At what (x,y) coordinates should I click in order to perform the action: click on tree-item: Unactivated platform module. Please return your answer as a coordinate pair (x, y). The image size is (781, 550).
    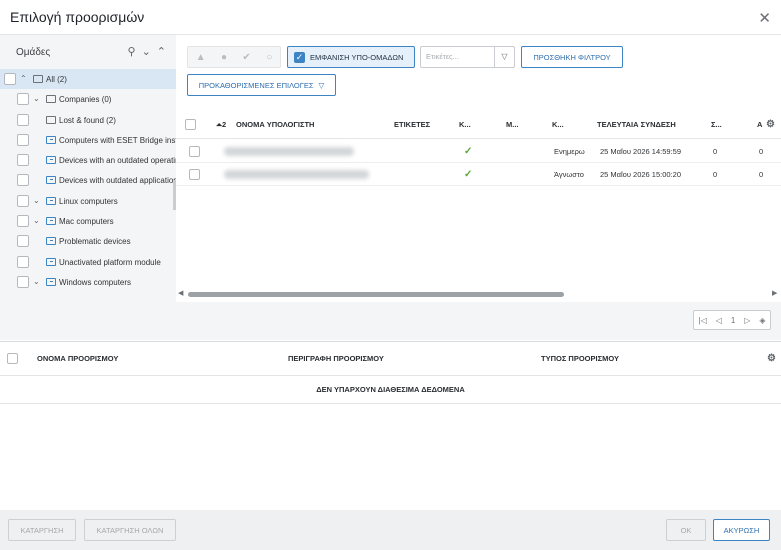
    Looking at the image, I should click on (88, 262).